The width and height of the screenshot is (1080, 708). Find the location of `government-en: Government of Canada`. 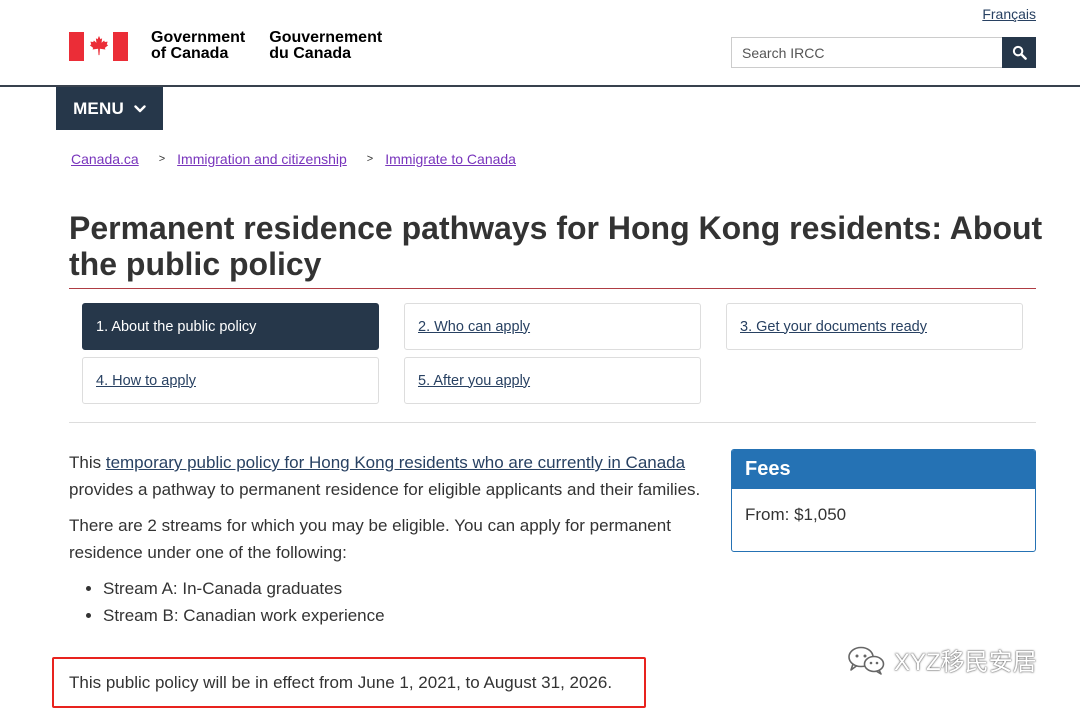

government-en: Government of Canada is located at coordinates (198, 46).